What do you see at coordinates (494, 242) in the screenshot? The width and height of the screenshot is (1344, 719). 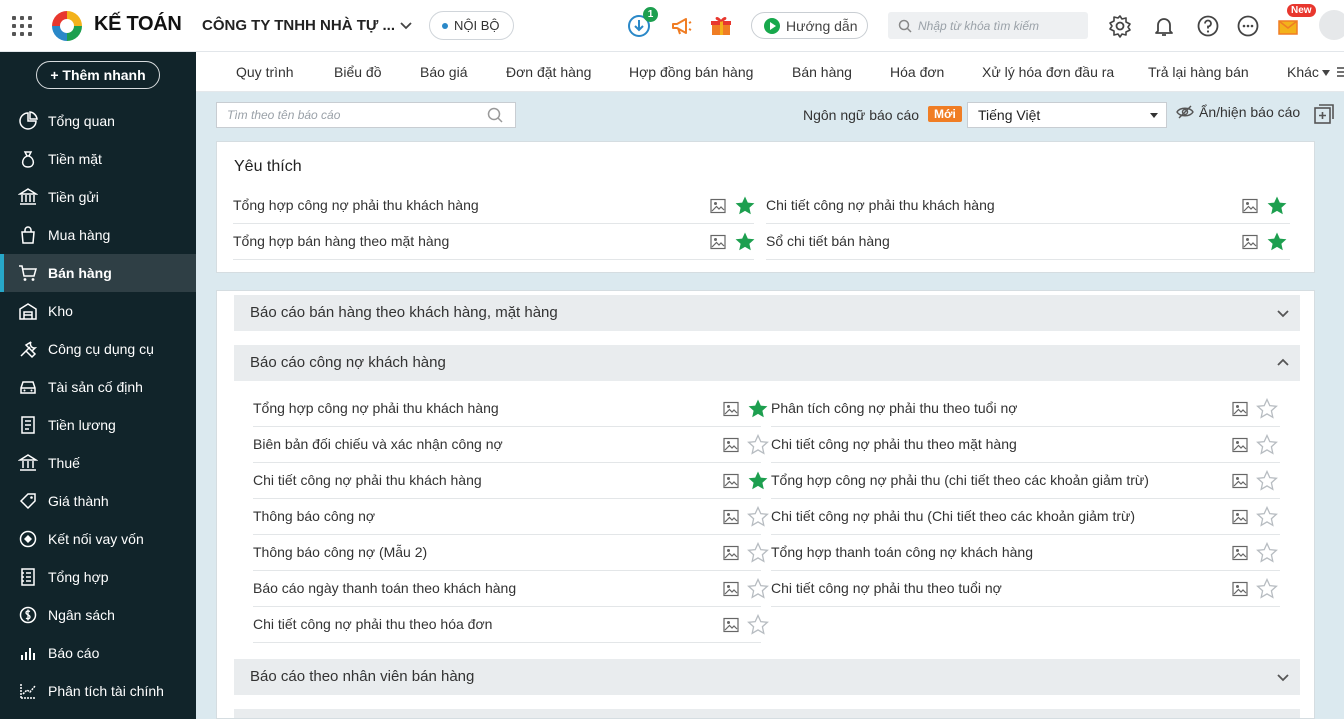 I see `report-row: Tổng hợp bán hàng theo mặt hàng` at bounding box center [494, 242].